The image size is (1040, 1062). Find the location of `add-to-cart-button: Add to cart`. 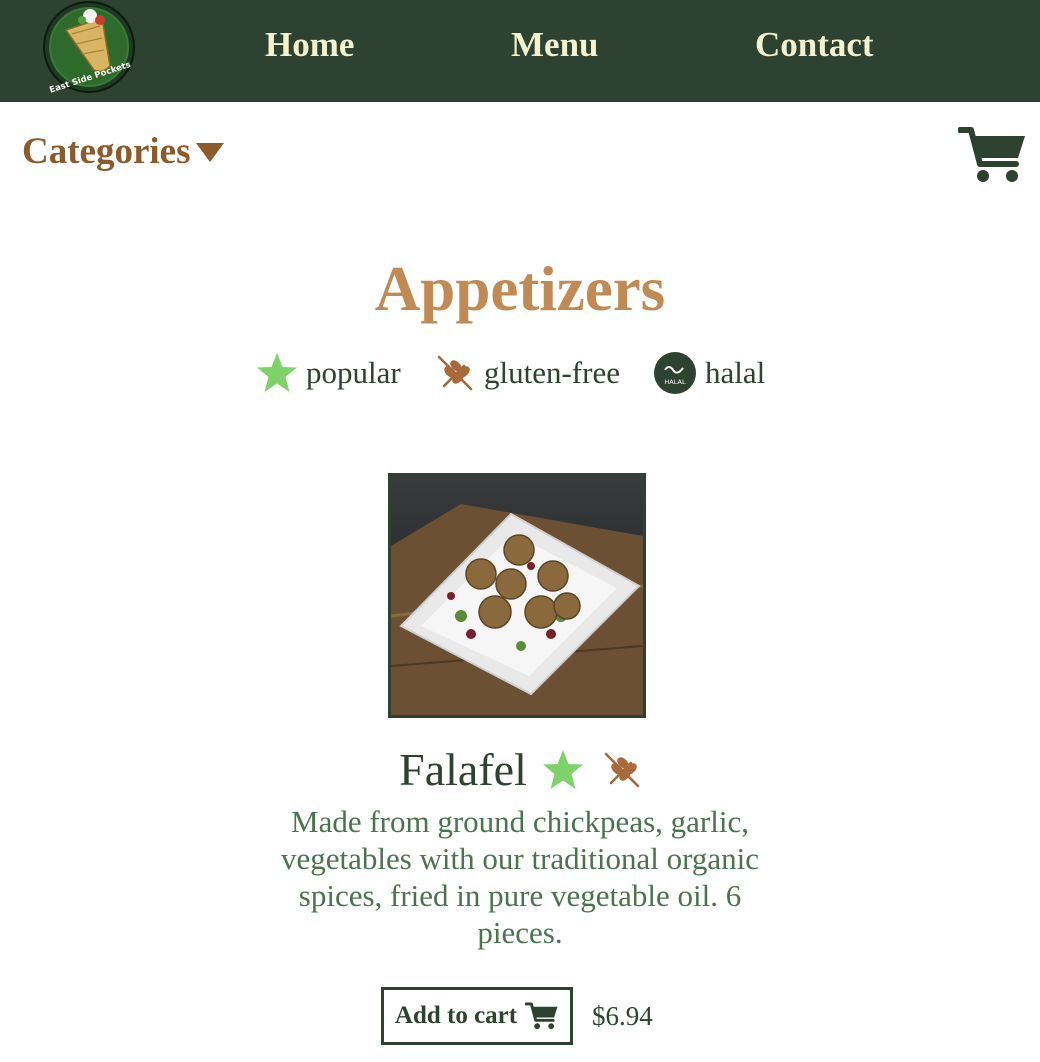

add-to-cart-button: Add to cart is located at coordinates (477, 1016).